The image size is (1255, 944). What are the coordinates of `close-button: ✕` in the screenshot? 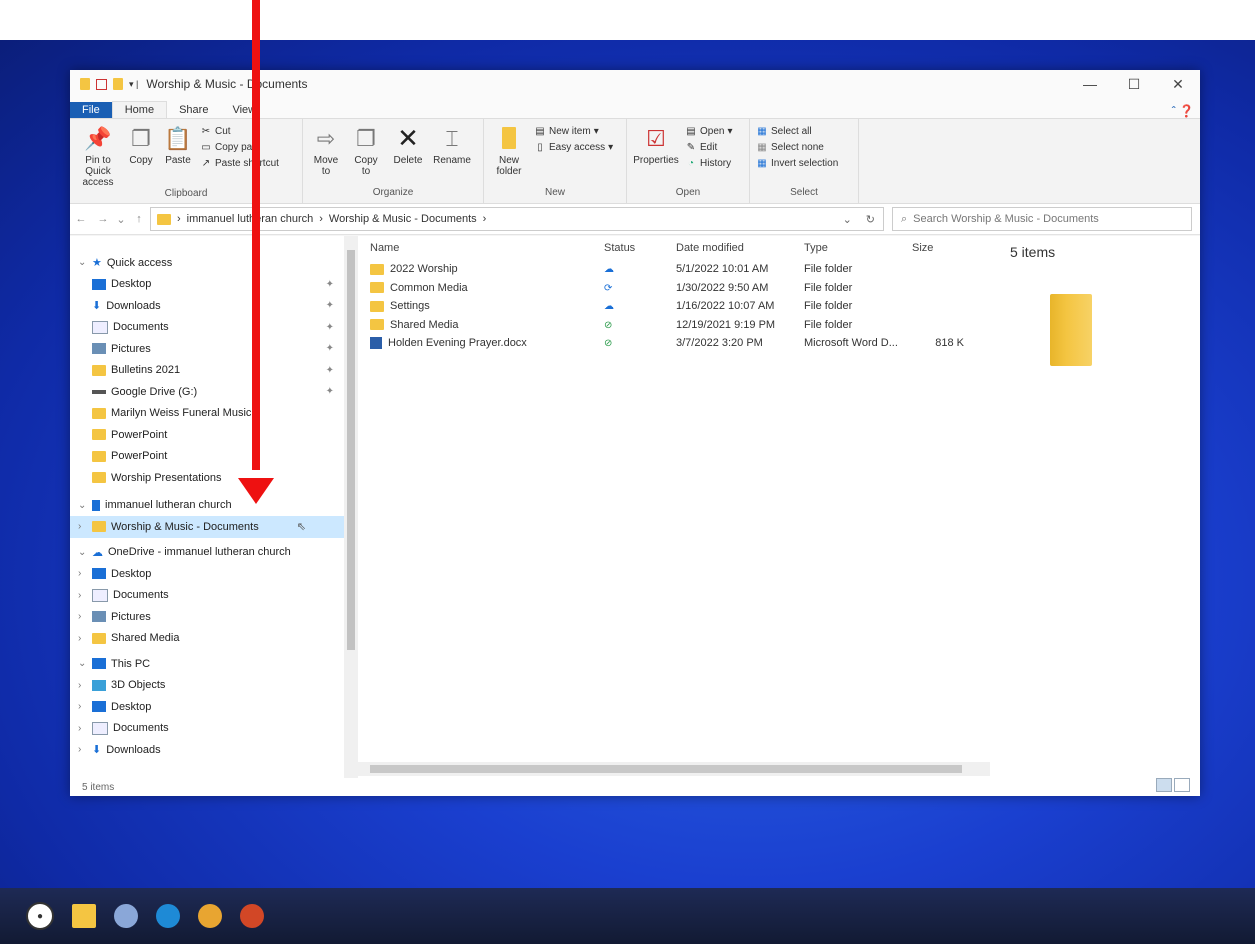 It's located at (1178, 84).